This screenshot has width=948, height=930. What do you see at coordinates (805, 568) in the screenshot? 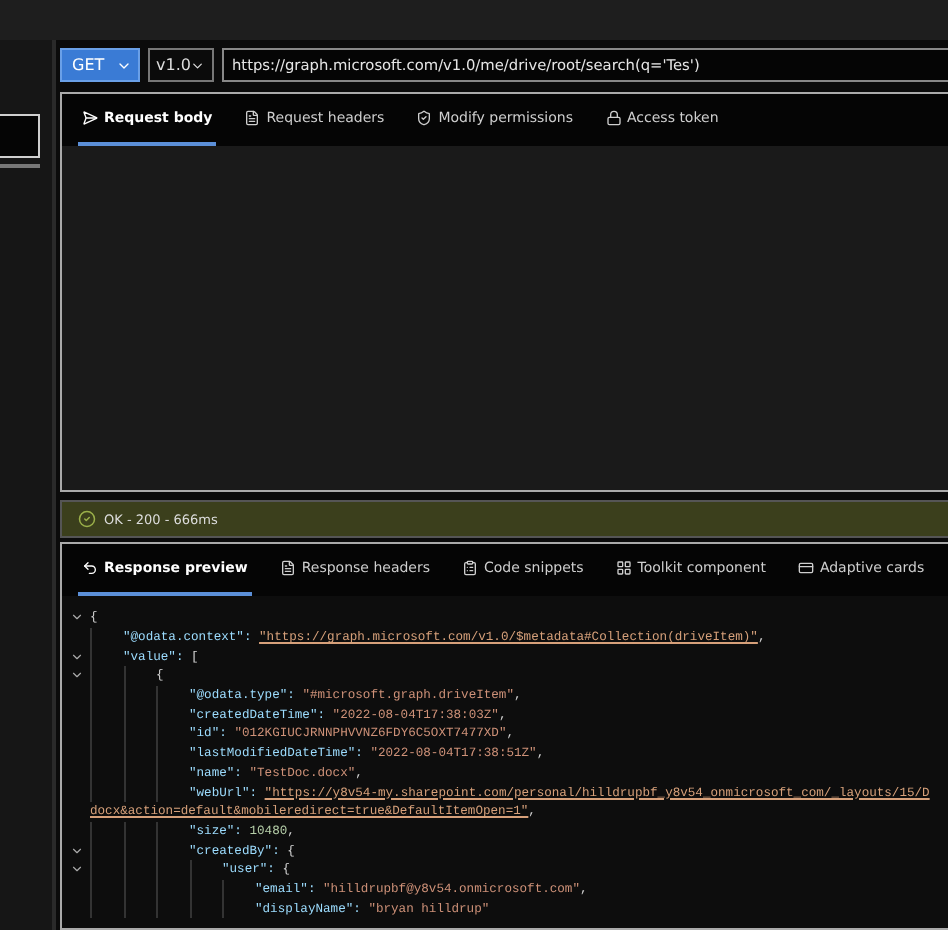
I see `card-icon` at bounding box center [805, 568].